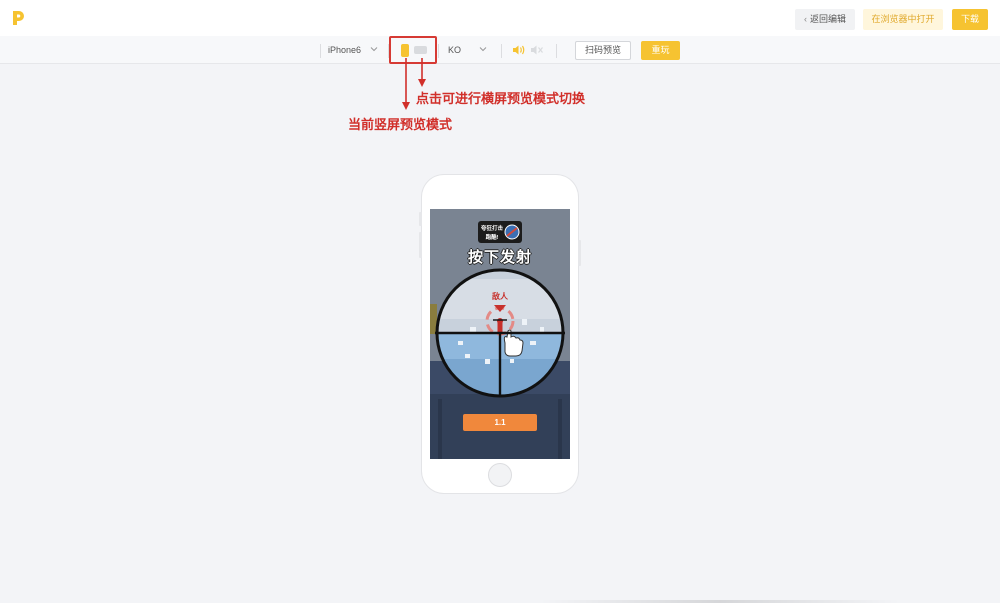 This screenshot has width=1000, height=603. Describe the element at coordinates (805, 19) in the screenshot. I see `chevron-left-icon: ‹` at that location.